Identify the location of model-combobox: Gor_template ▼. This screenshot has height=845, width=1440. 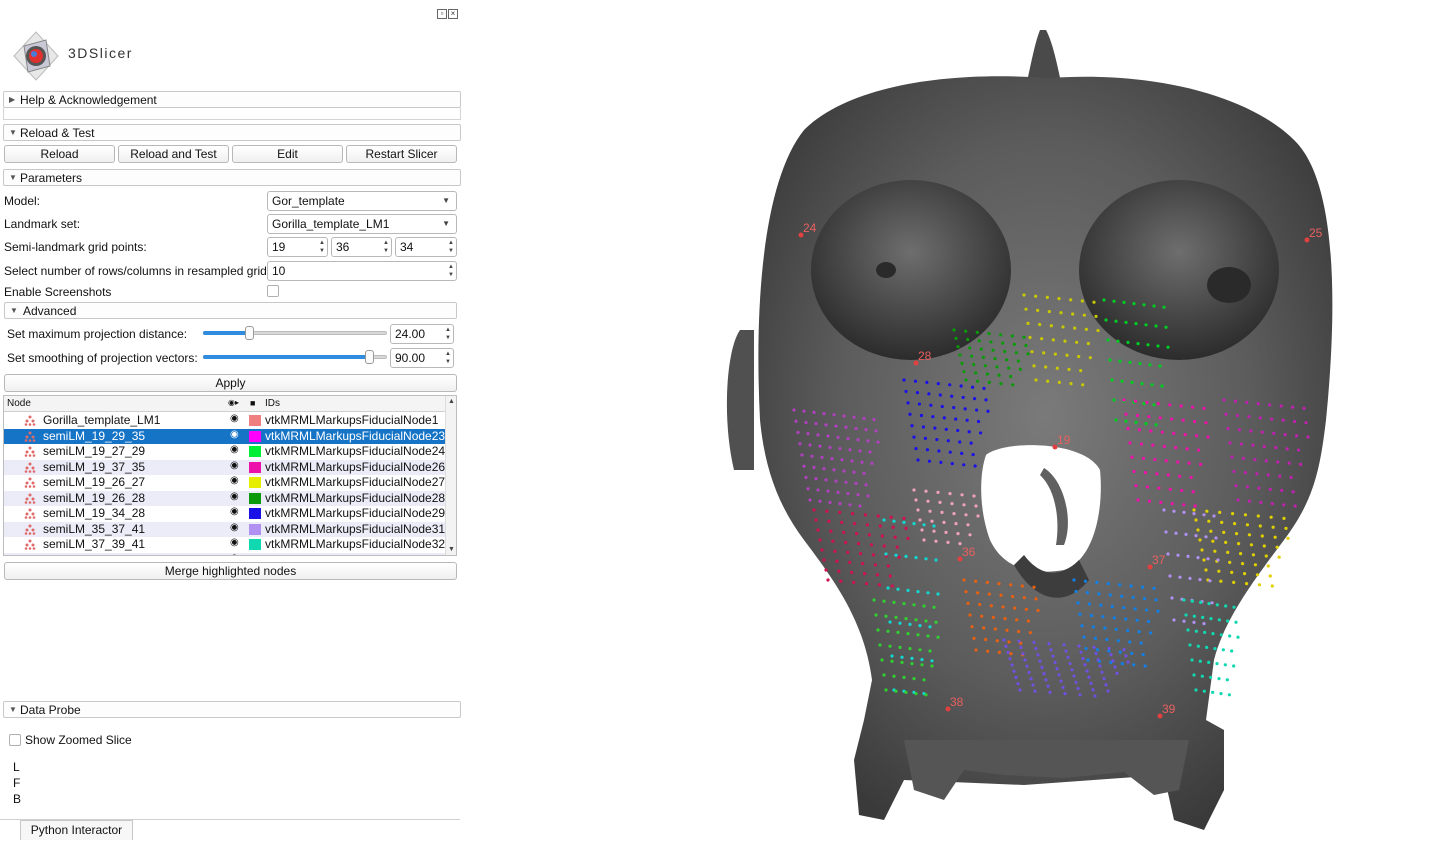
(362, 201).